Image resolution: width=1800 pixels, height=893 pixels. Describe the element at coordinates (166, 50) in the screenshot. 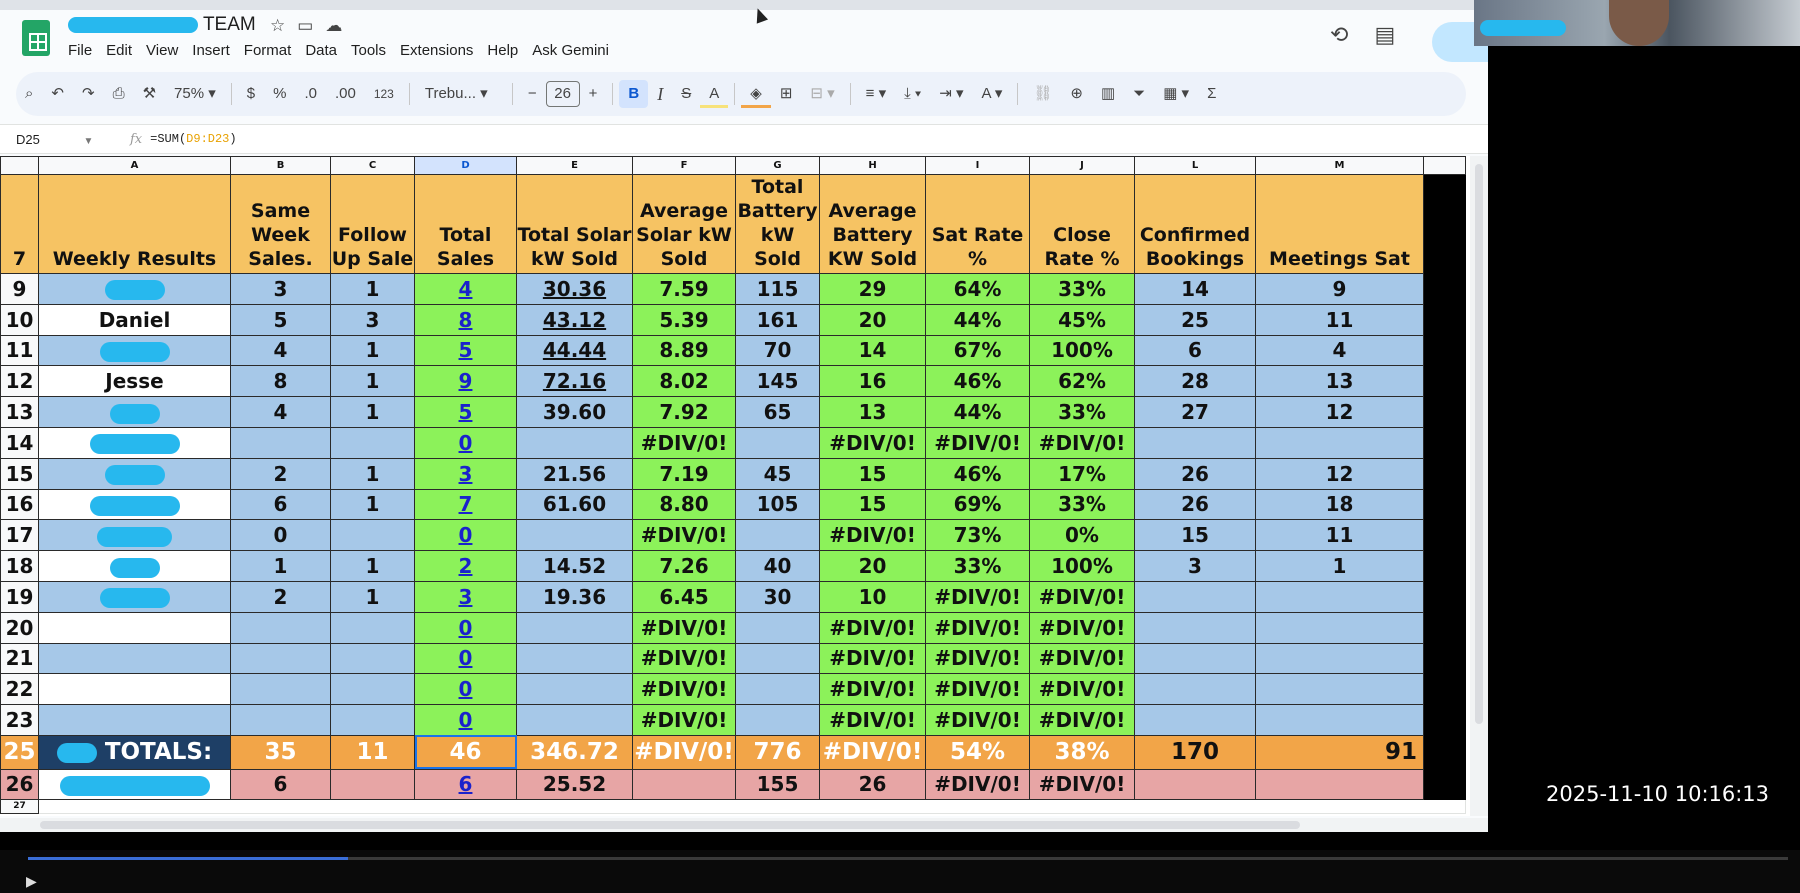

I see `menu-view: View` at that location.